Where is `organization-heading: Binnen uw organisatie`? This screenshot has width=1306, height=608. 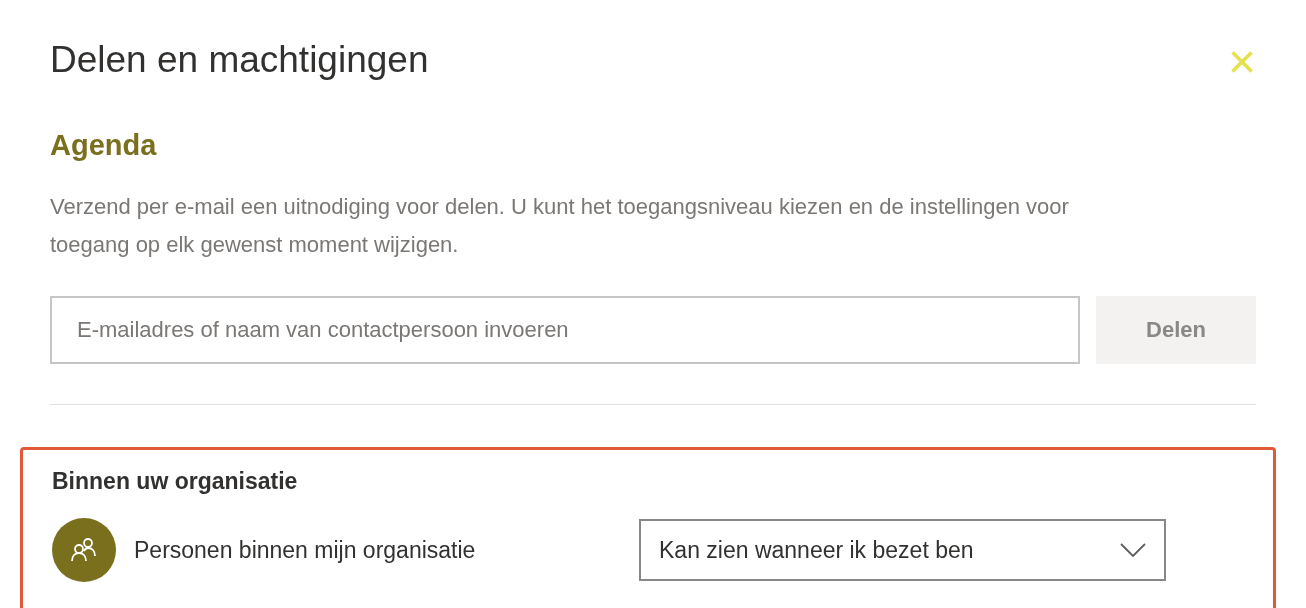 organization-heading: Binnen uw organisatie is located at coordinates (175, 481).